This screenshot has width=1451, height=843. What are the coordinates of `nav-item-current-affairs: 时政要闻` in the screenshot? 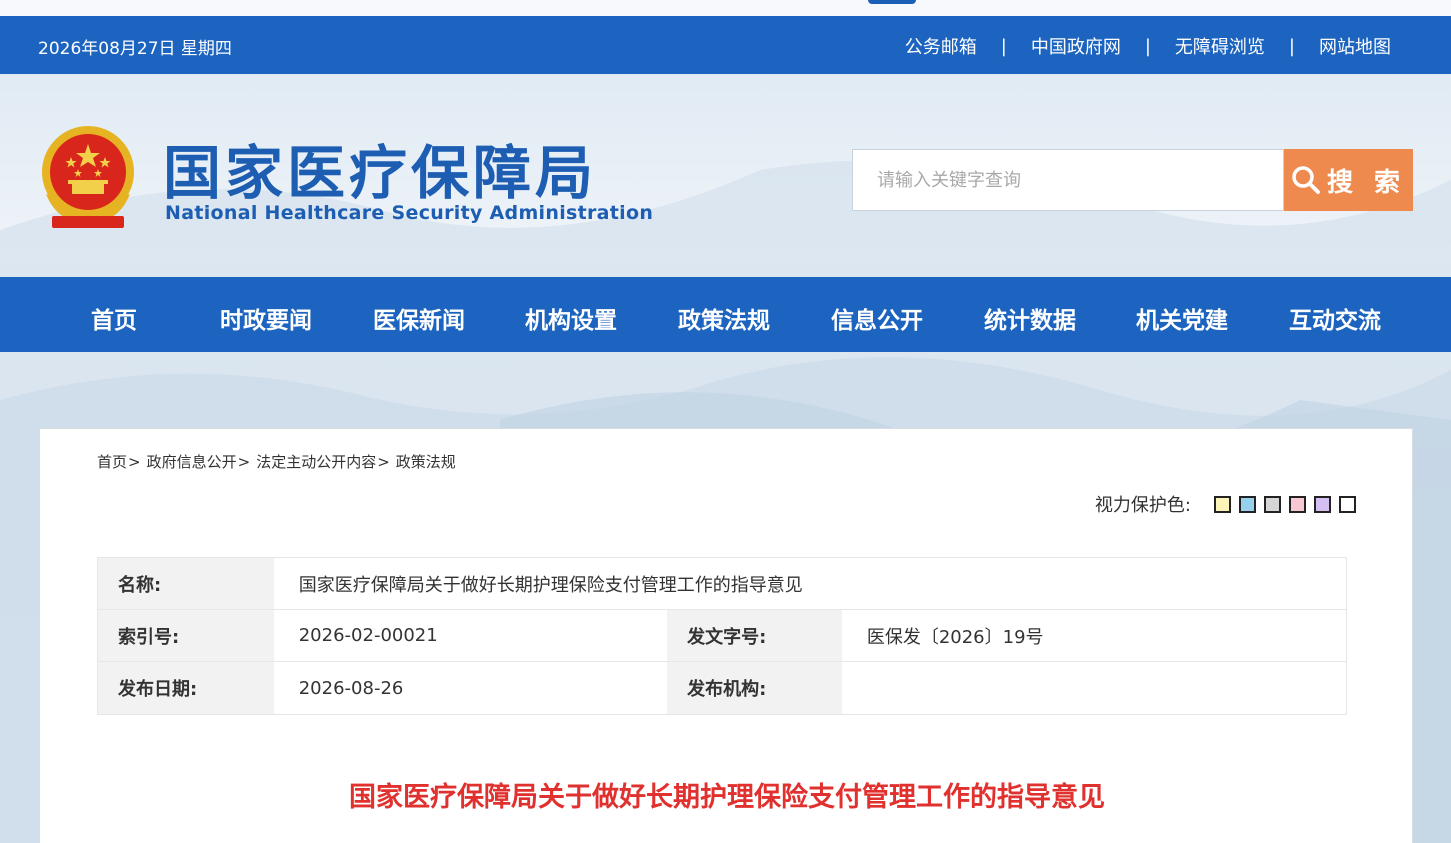 It's located at (266, 318).